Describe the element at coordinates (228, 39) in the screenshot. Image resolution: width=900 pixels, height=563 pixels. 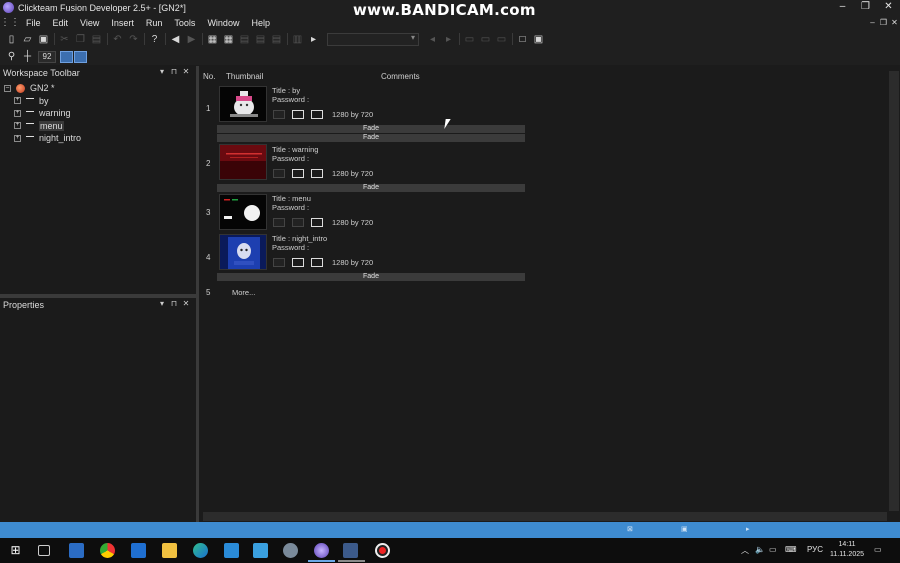
I see `frame-view-icon: ▦` at that location.